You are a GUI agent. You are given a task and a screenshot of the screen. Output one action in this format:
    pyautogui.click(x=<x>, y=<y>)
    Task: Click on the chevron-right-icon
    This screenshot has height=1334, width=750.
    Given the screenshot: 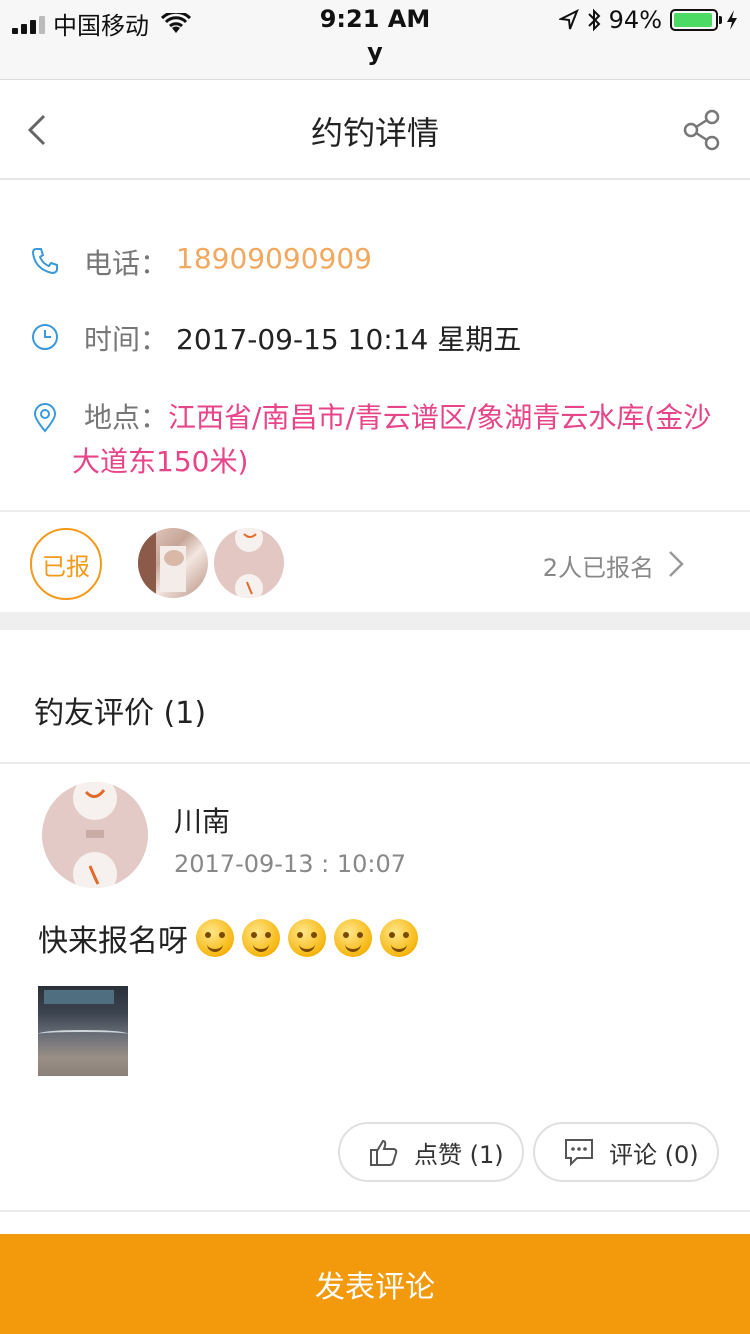 What is the action you would take?
    pyautogui.click(x=676, y=564)
    